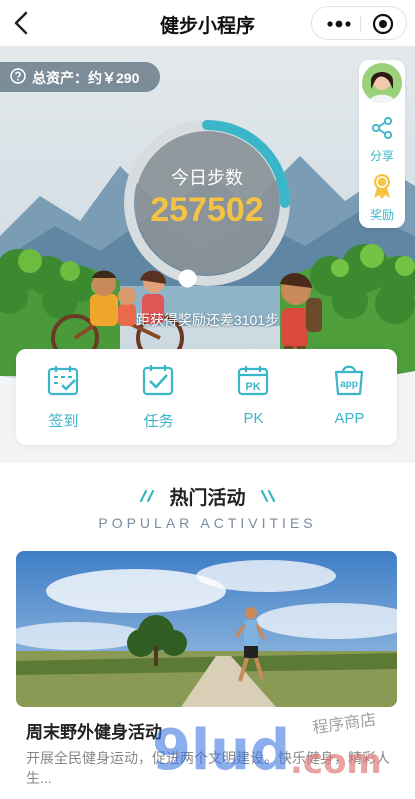  Describe the element at coordinates (158, 421) in the screenshot. I see `menu-label-task: 任务` at that location.